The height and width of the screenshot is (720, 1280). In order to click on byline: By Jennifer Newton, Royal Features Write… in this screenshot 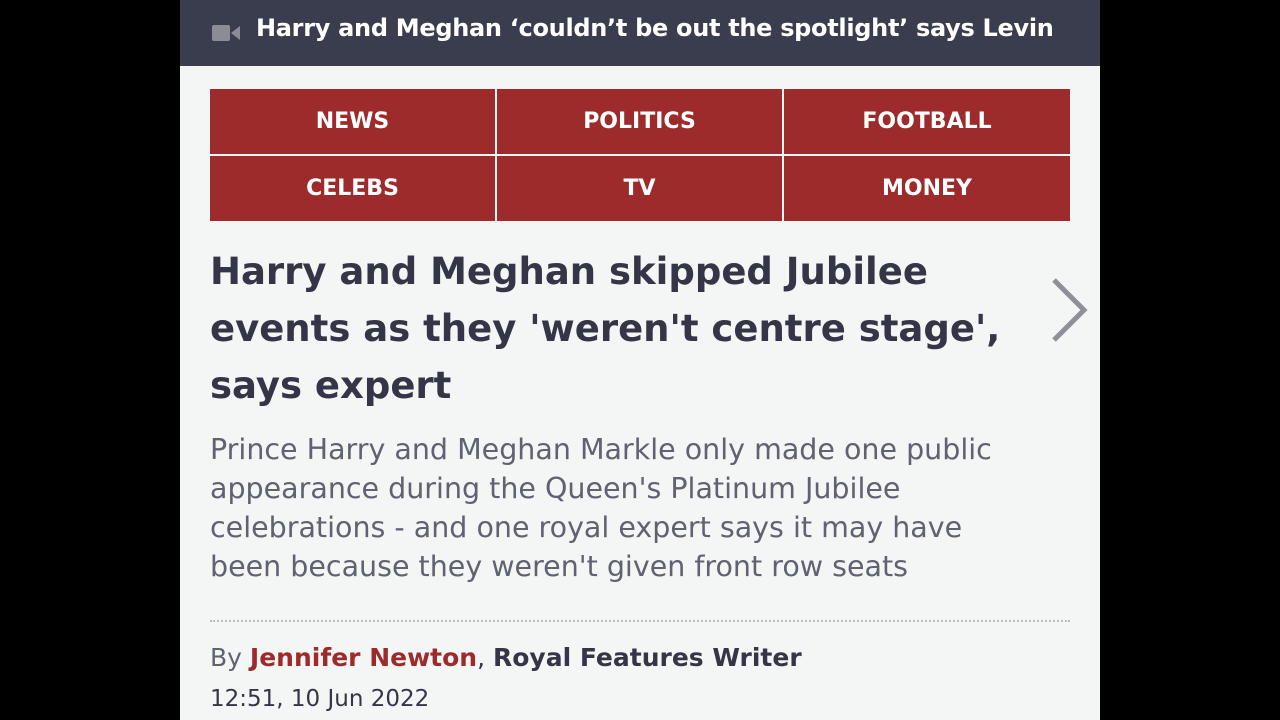, I will do `click(506, 657)`.